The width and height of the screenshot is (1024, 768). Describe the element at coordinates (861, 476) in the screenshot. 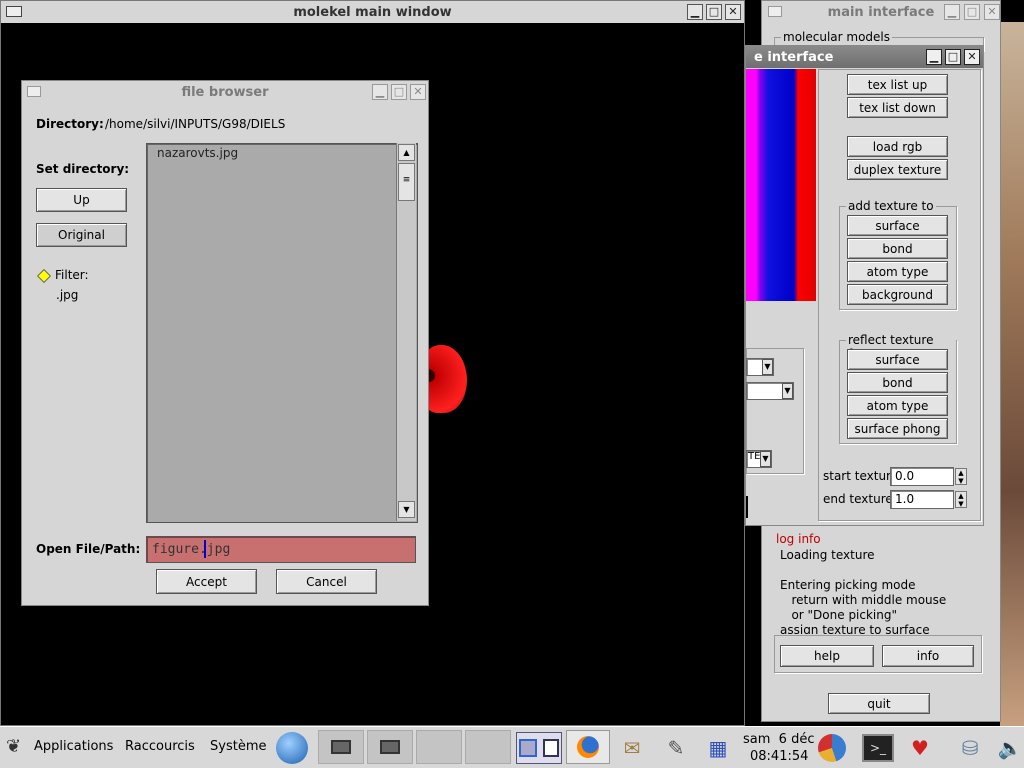

I see `start-texture-label: start texture` at that location.